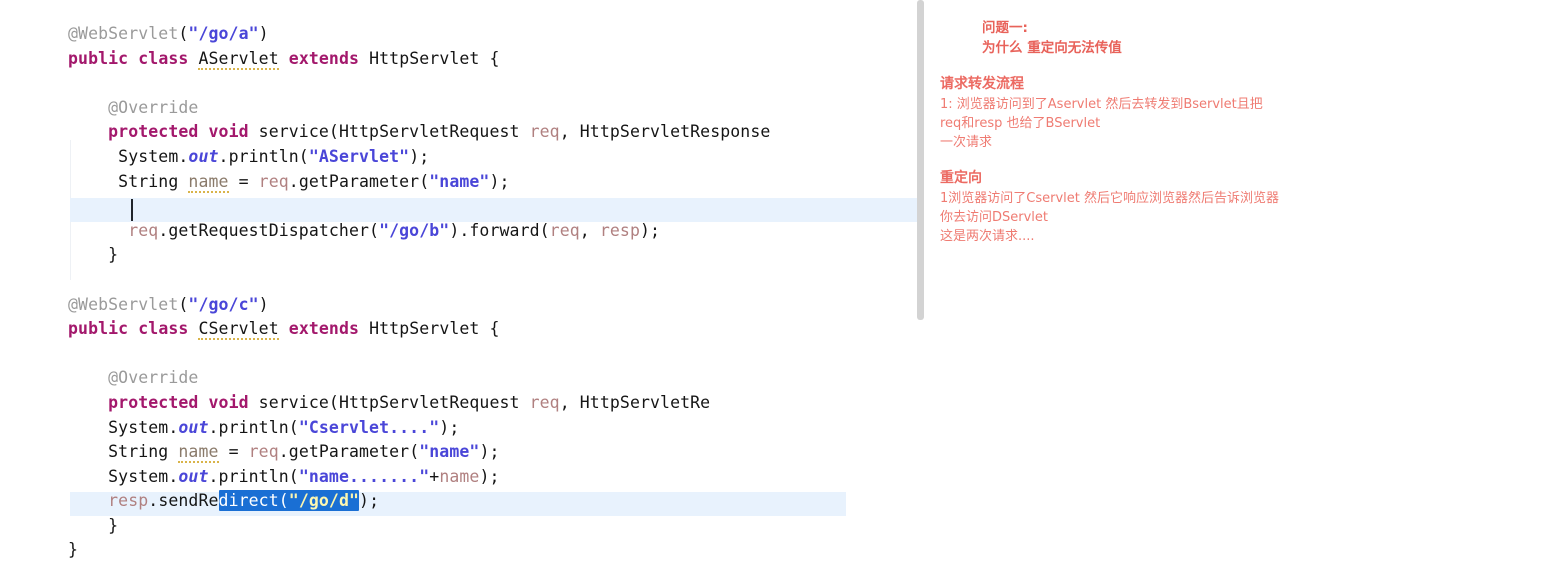  Describe the element at coordinates (589, 230) in the screenshot. I see `code-token: ,` at that location.